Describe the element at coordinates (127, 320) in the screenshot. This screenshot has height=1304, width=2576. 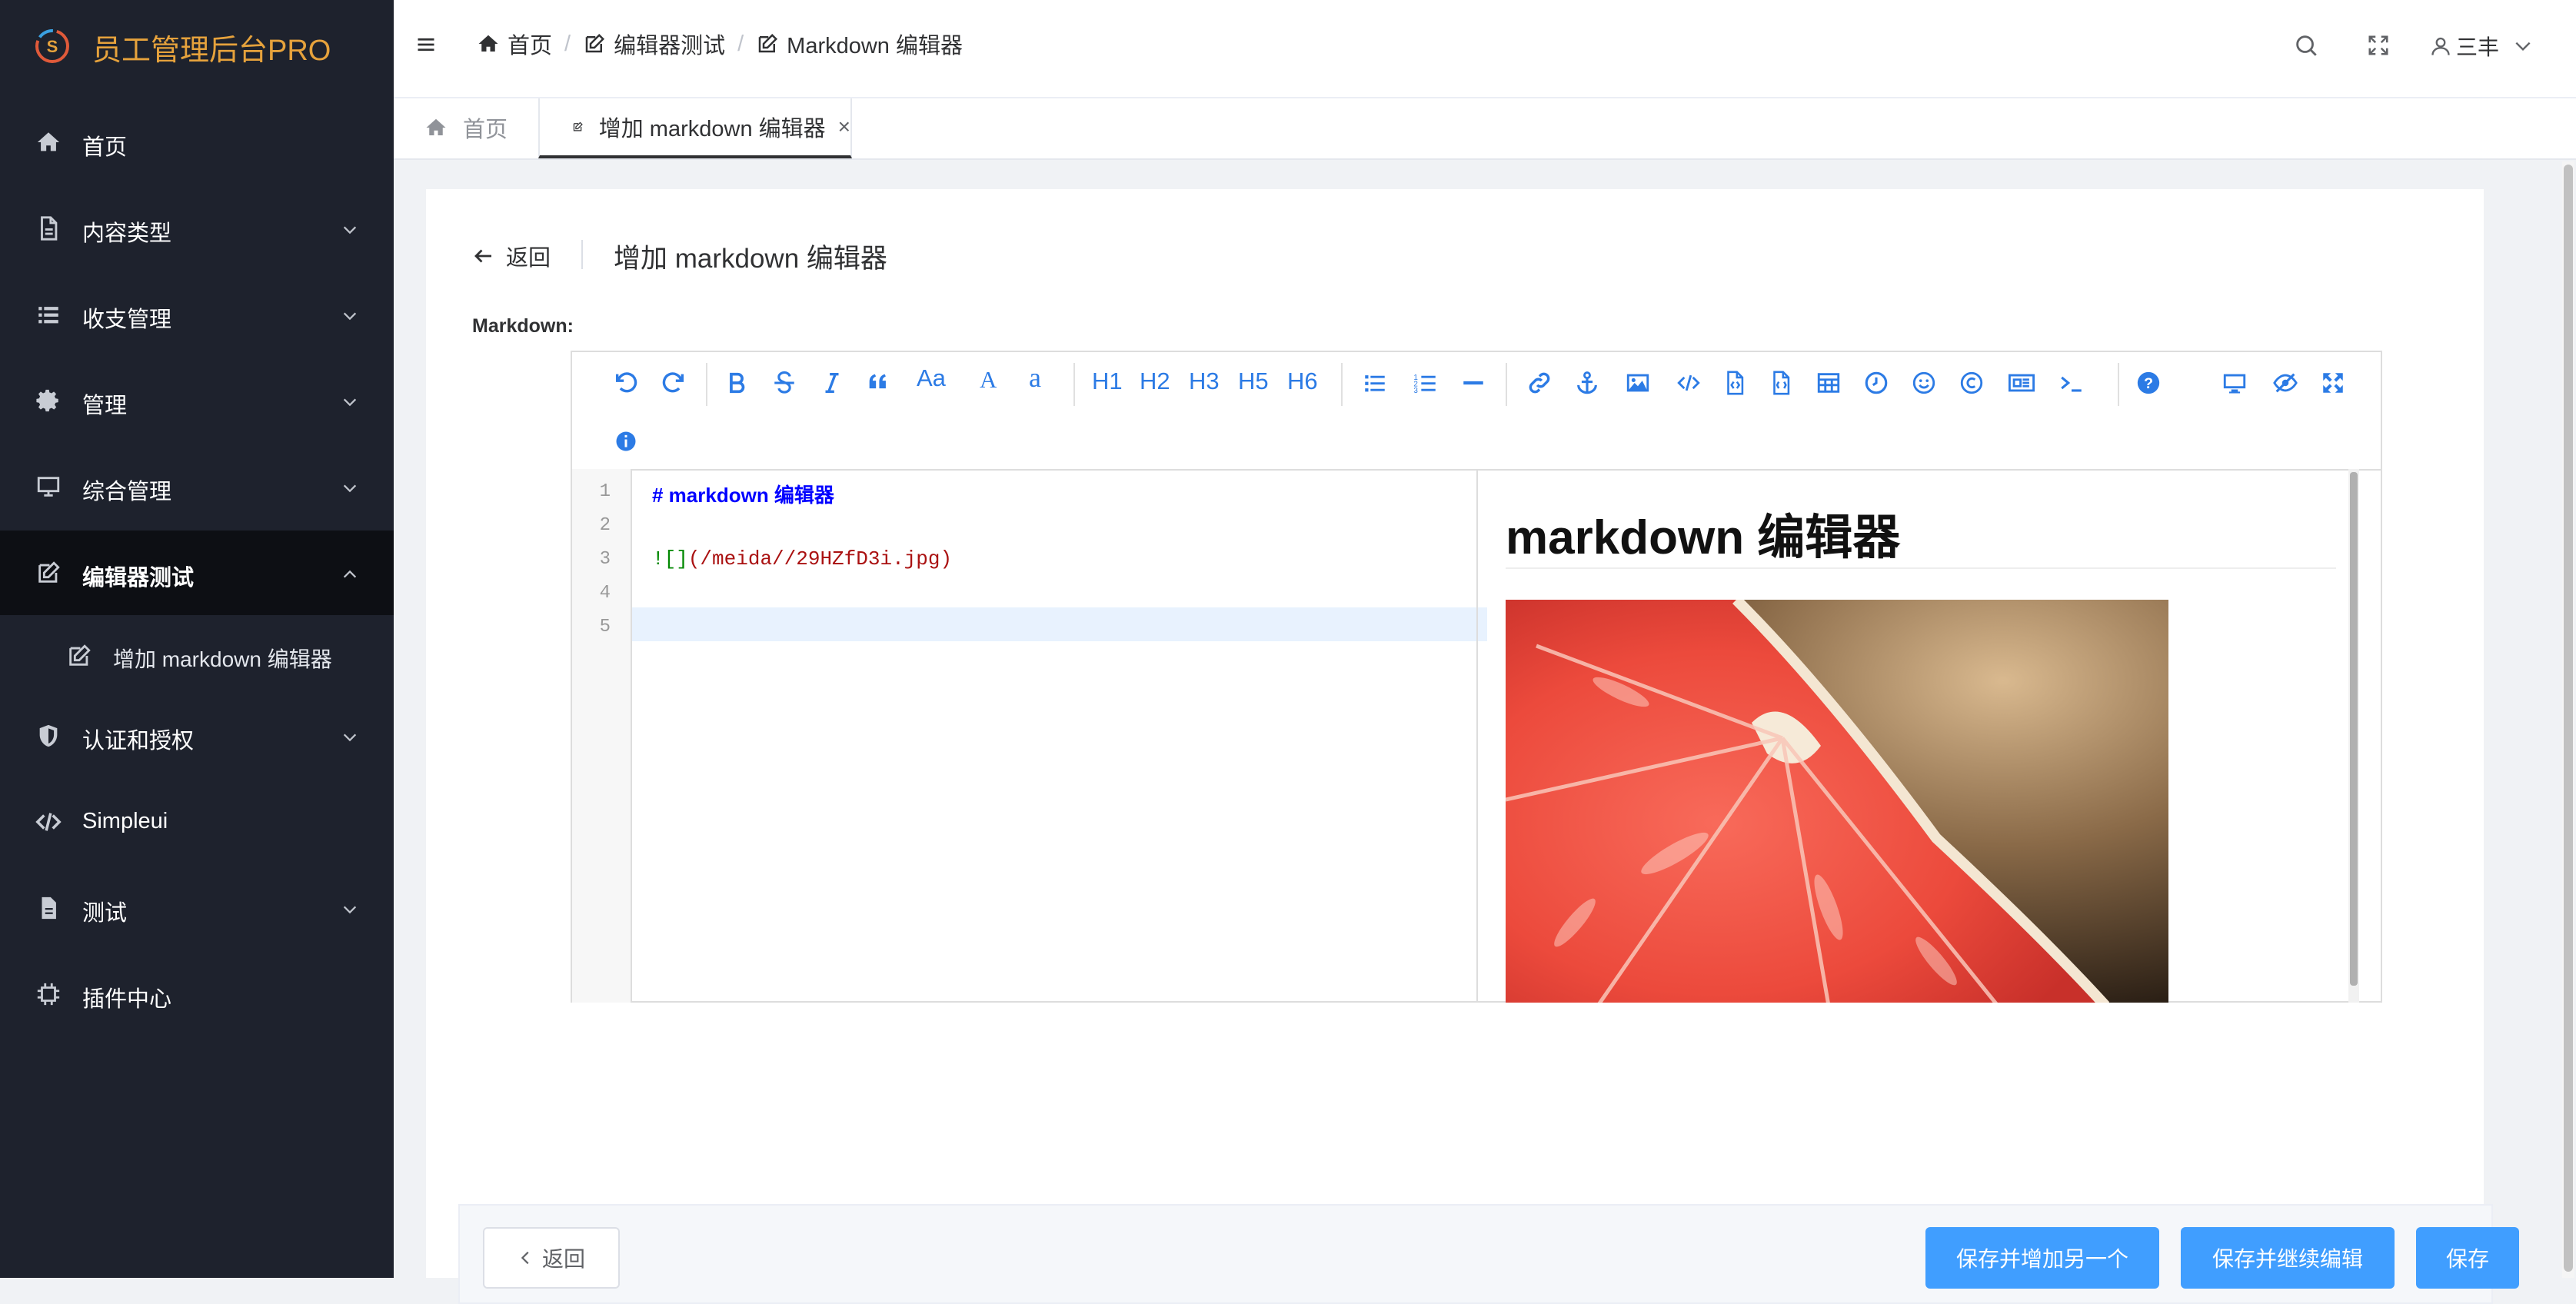
I see `sidebar-item-label: 收支管理` at that location.